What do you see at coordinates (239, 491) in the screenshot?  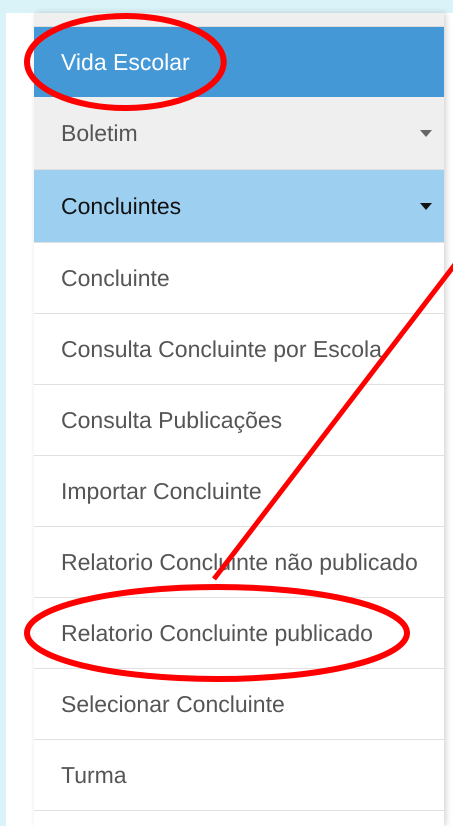 I see `submenu-item: Importar Concluinte` at bounding box center [239, 491].